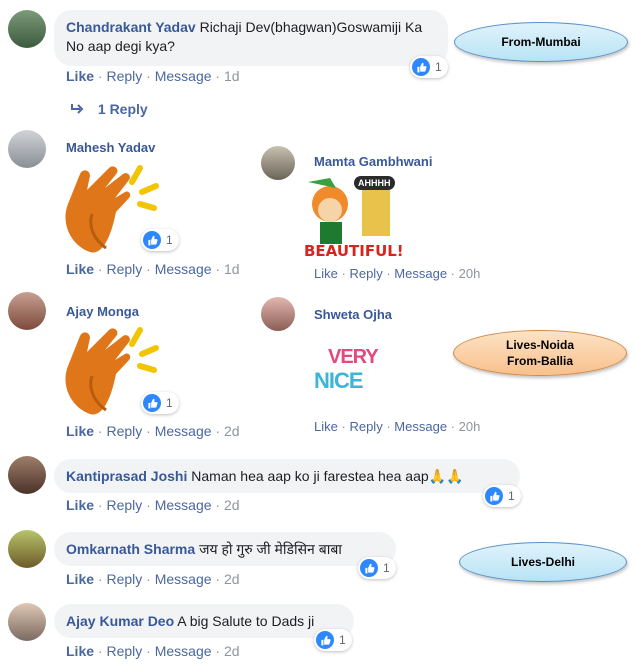 The image size is (633, 668). What do you see at coordinates (353, 314) in the screenshot?
I see `comment-author: Shweta Ojha` at bounding box center [353, 314].